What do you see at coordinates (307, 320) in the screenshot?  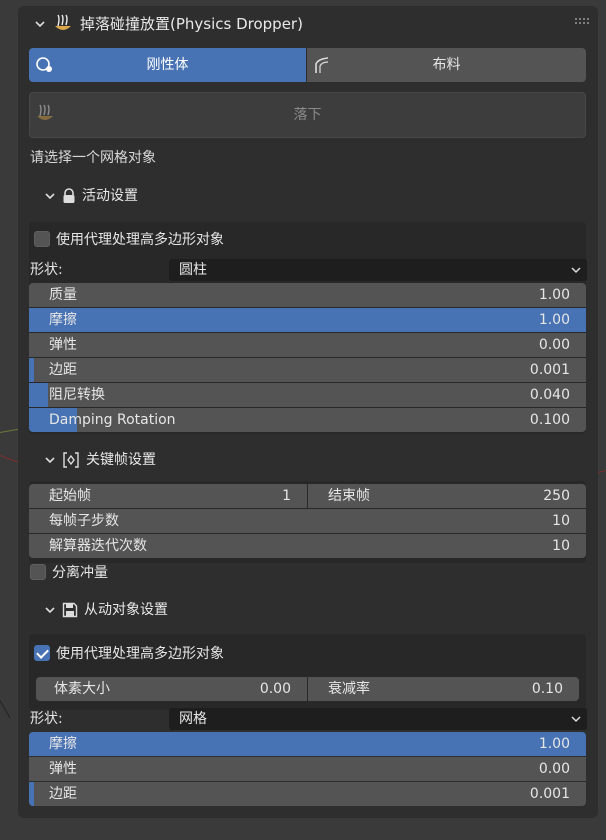 I see `friction-field: 摩擦 1.00` at bounding box center [307, 320].